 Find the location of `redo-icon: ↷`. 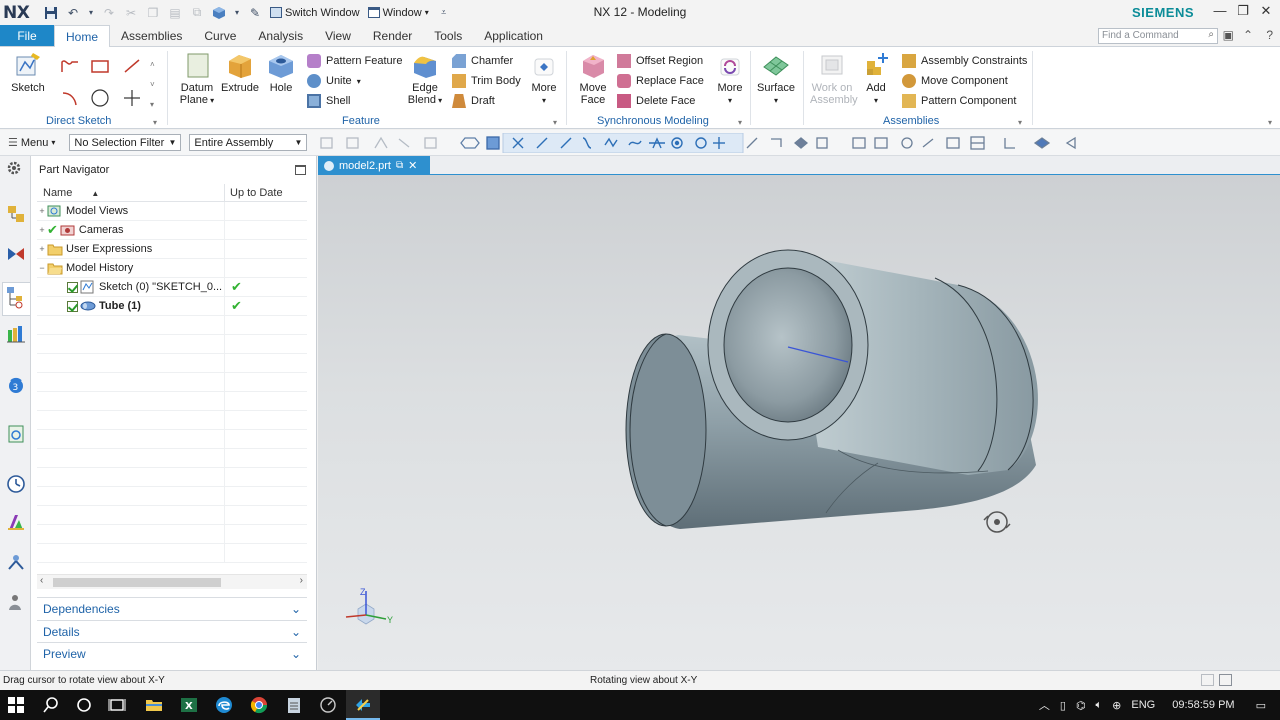

redo-icon: ↷ is located at coordinates (109, 13).